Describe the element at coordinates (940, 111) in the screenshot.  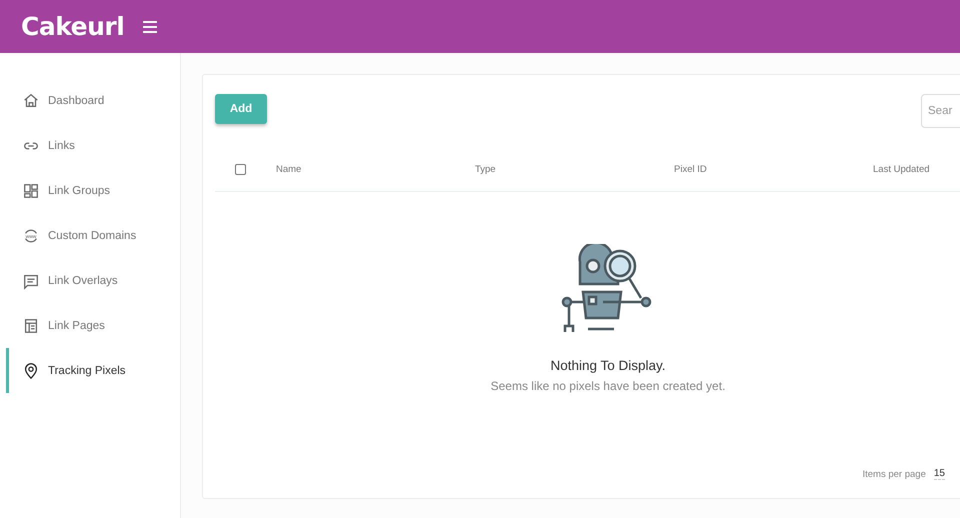
I see `search-field: Sear` at that location.